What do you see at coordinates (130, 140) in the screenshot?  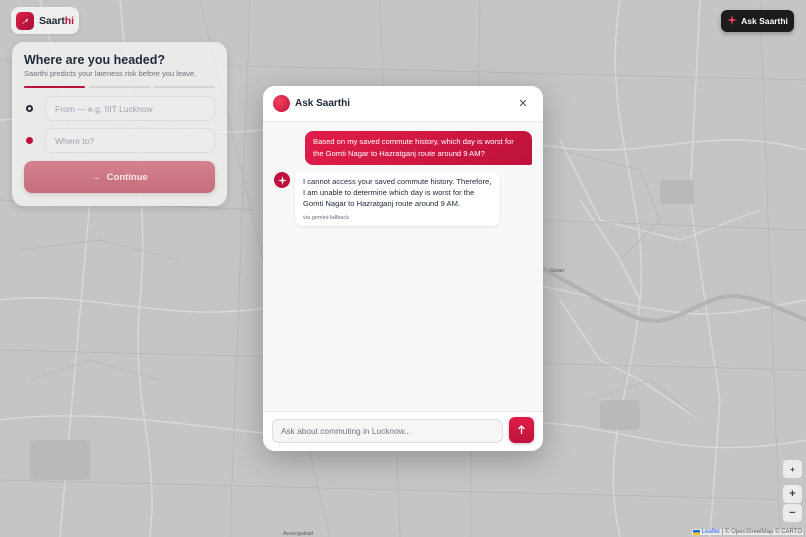 I see `to-input: Where to?` at bounding box center [130, 140].